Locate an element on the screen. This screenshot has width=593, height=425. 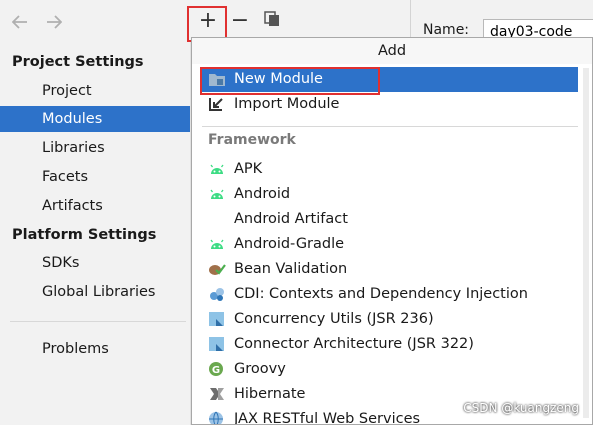
framework-section-label: Framework is located at coordinates (252, 140).